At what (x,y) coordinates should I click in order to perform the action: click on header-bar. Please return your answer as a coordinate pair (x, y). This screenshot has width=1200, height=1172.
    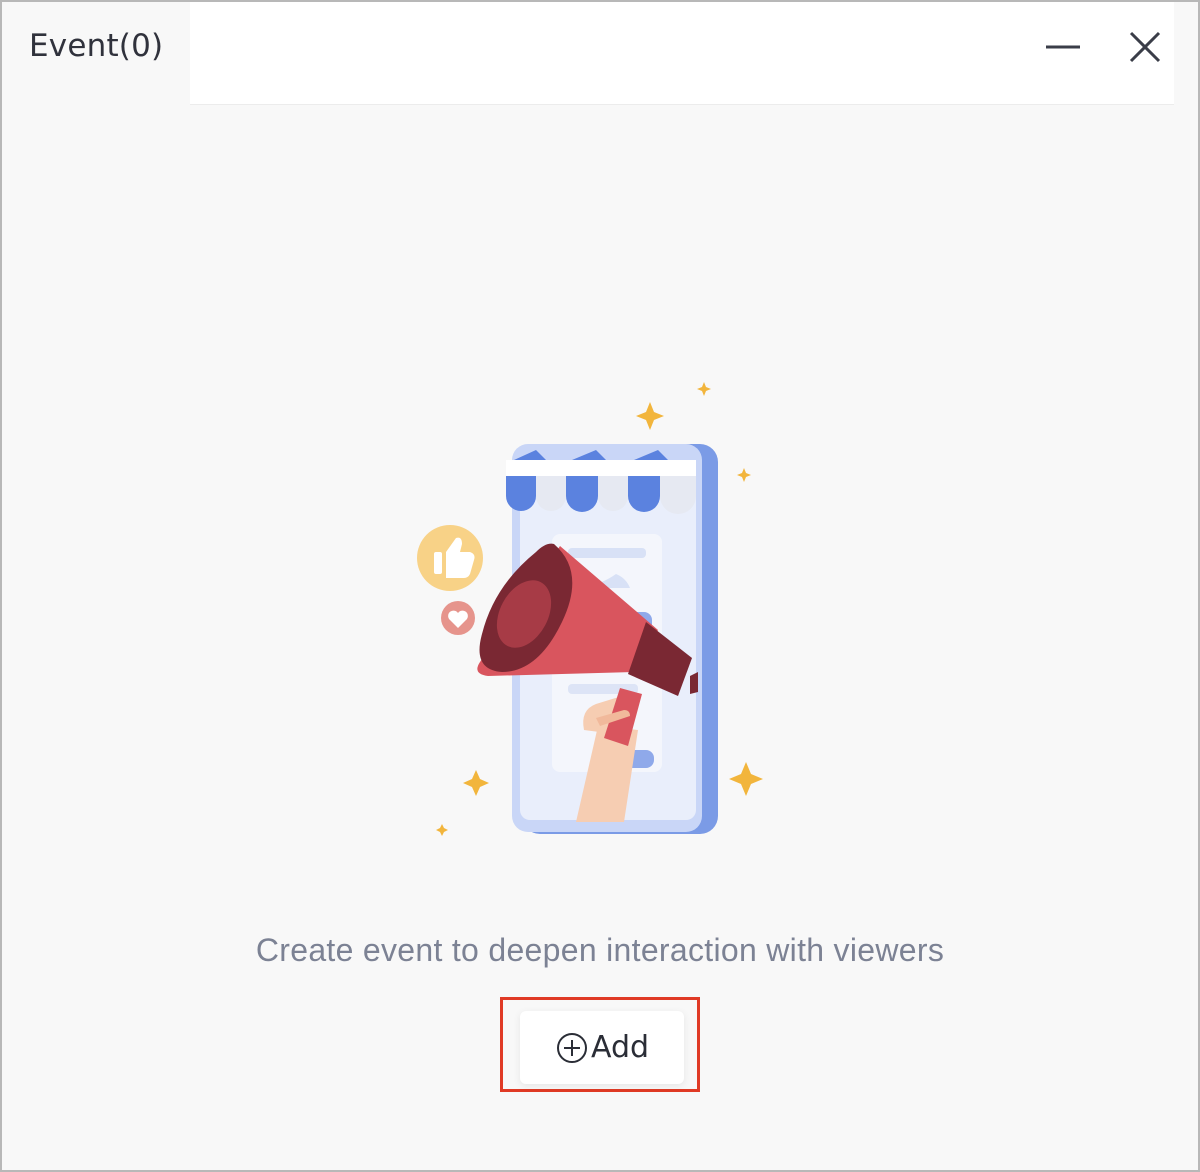
    Looking at the image, I should click on (682, 53).